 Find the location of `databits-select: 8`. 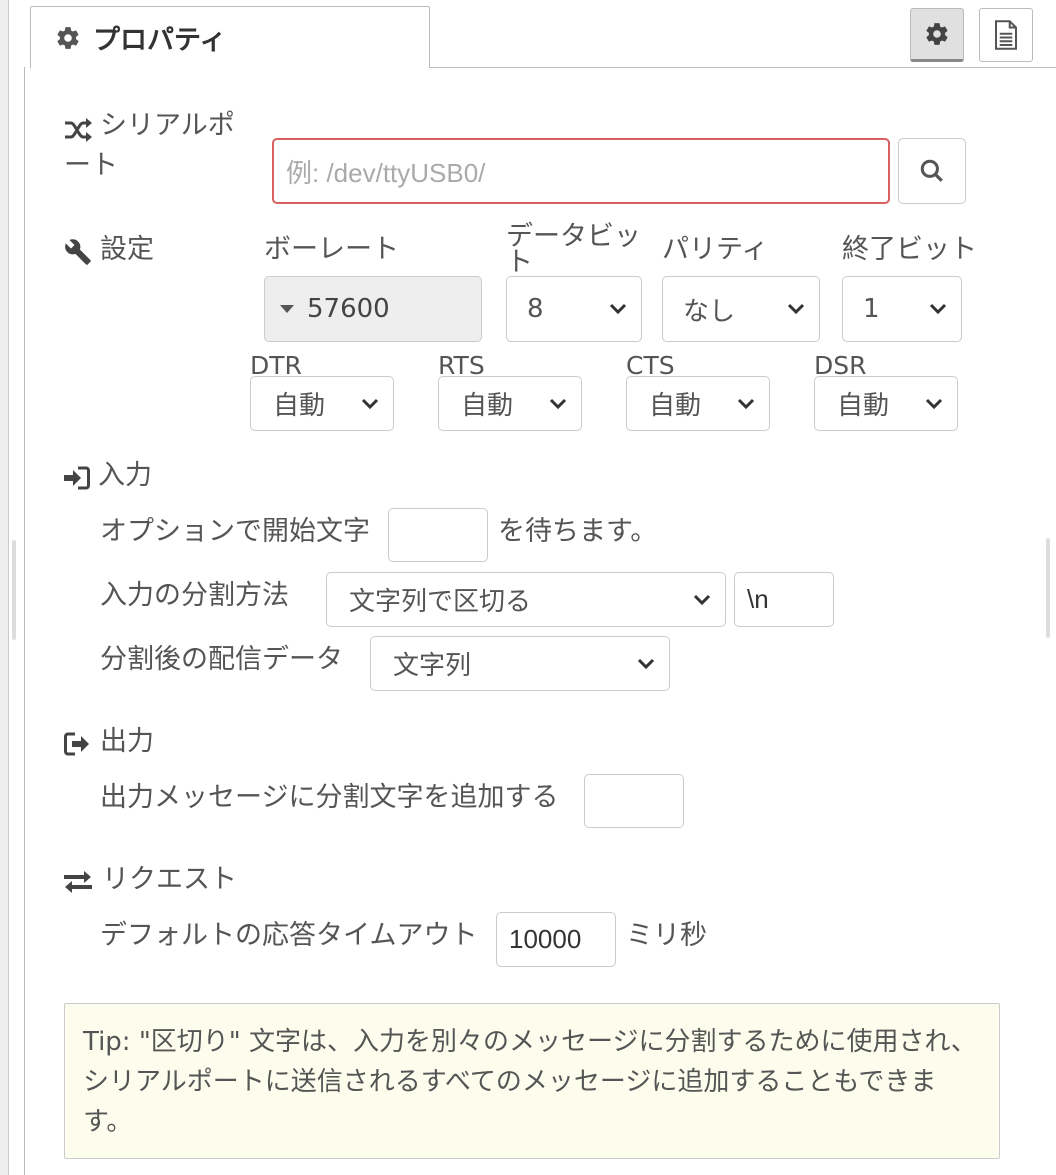

databits-select: 8 is located at coordinates (574, 309).